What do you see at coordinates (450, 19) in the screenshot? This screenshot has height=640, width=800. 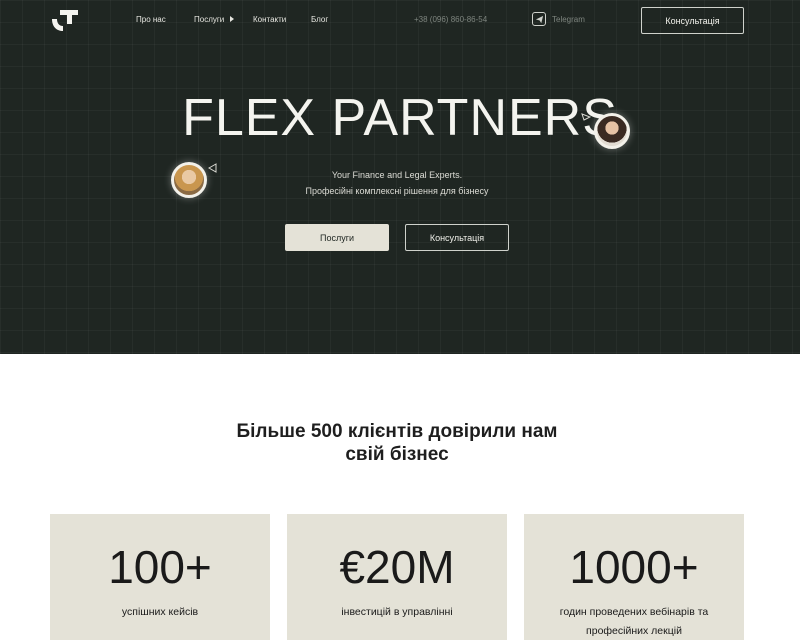 I see `phone-number: +38 (096) 860-86-54` at bounding box center [450, 19].